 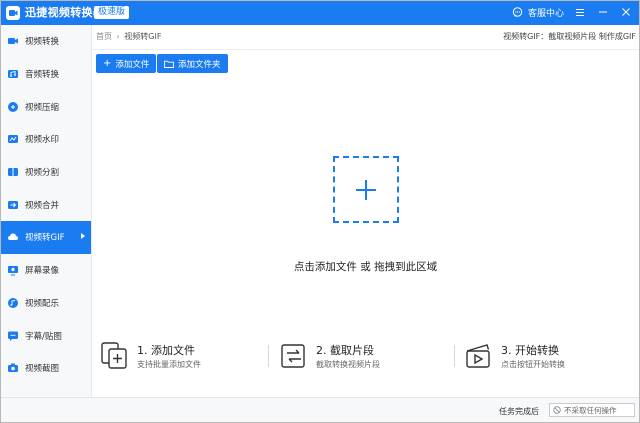 I want to click on sidebar-item-label: 屏幕录像, so click(x=42, y=271).